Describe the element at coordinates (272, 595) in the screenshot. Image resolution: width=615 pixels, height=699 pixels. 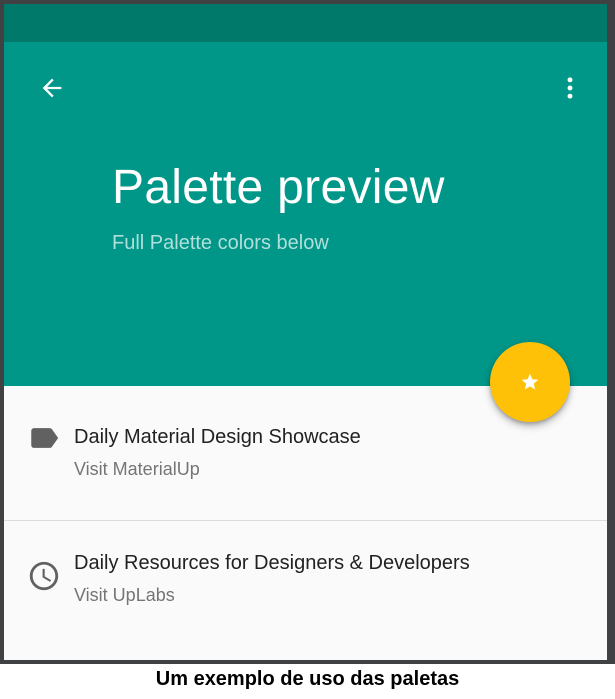
I see `list-item-link: Visit UpLabs` at that location.